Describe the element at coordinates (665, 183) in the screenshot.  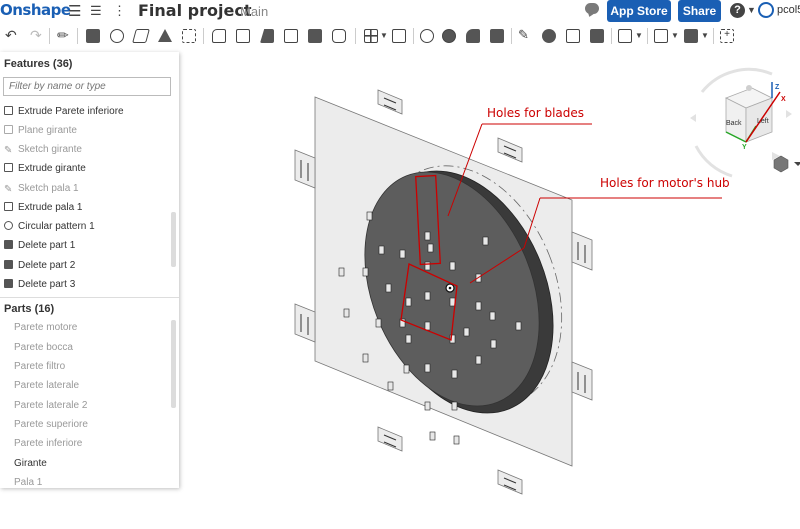
I see `hub-annotation: Holes for motor's hub` at that location.